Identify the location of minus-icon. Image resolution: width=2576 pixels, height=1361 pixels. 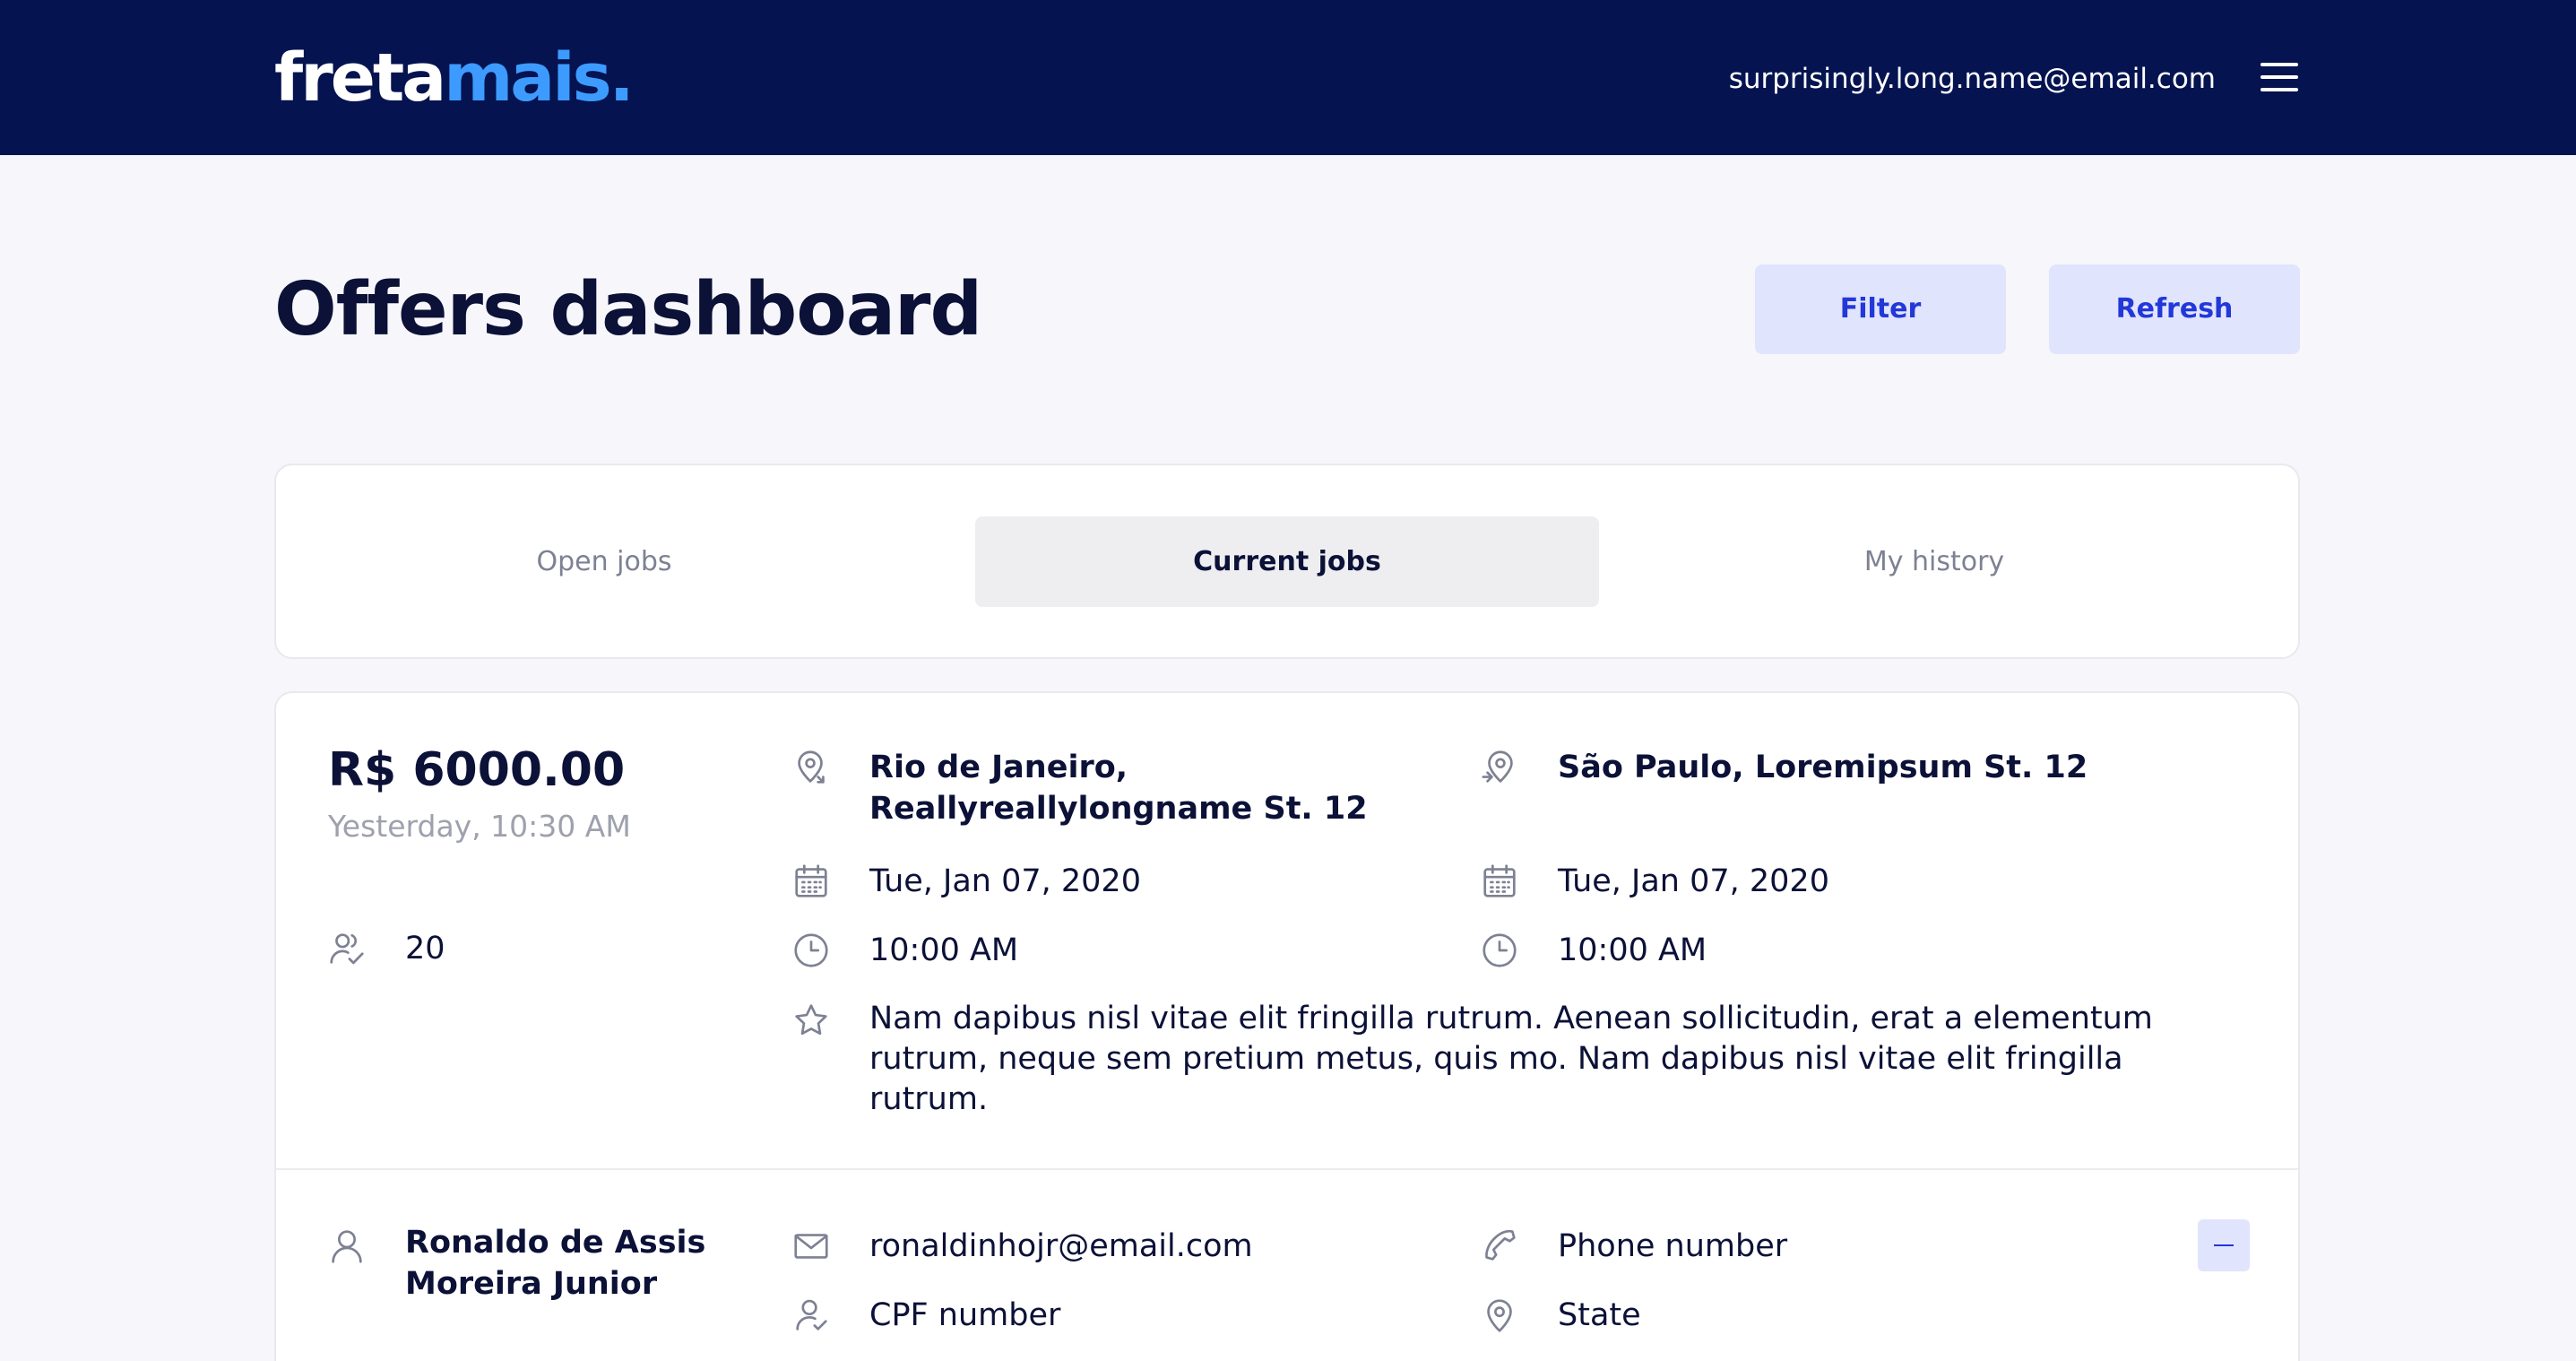
(2224, 1245).